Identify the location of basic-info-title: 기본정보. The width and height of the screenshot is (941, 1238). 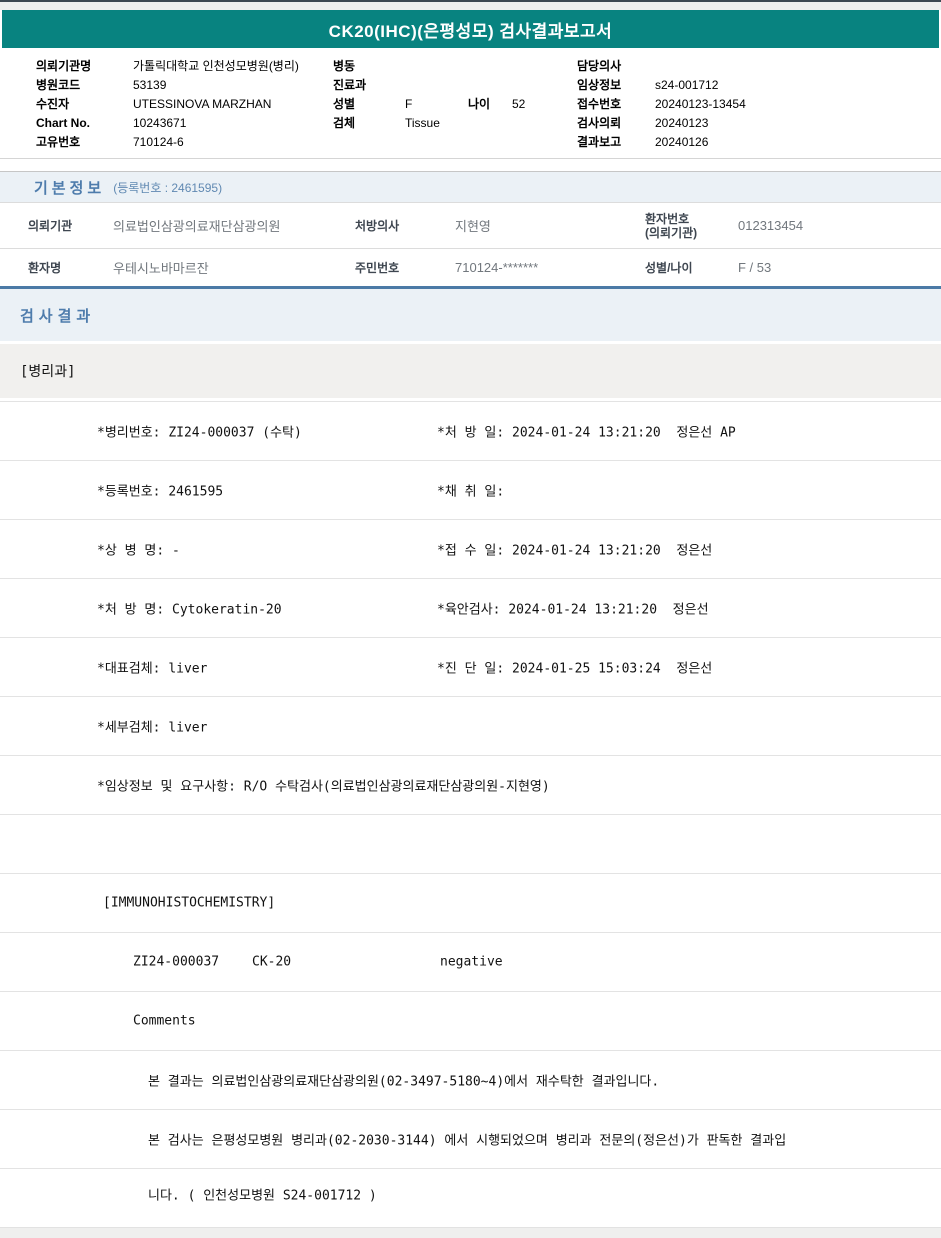
(70, 188).